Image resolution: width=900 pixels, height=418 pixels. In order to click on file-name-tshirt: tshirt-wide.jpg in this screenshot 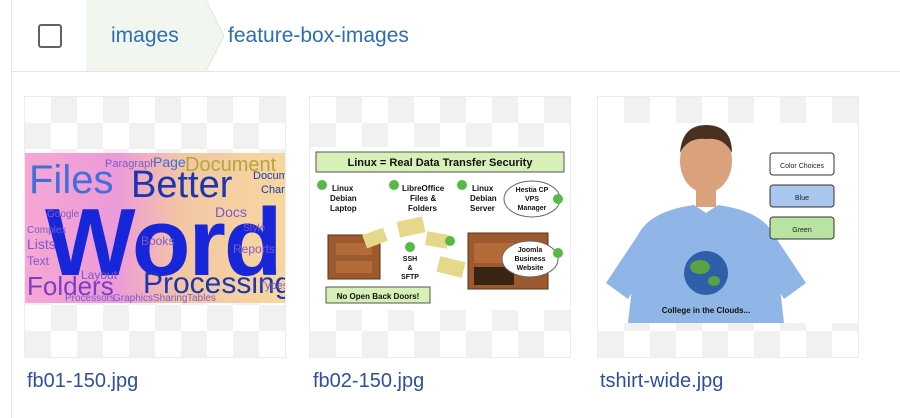, I will do `click(661, 381)`.